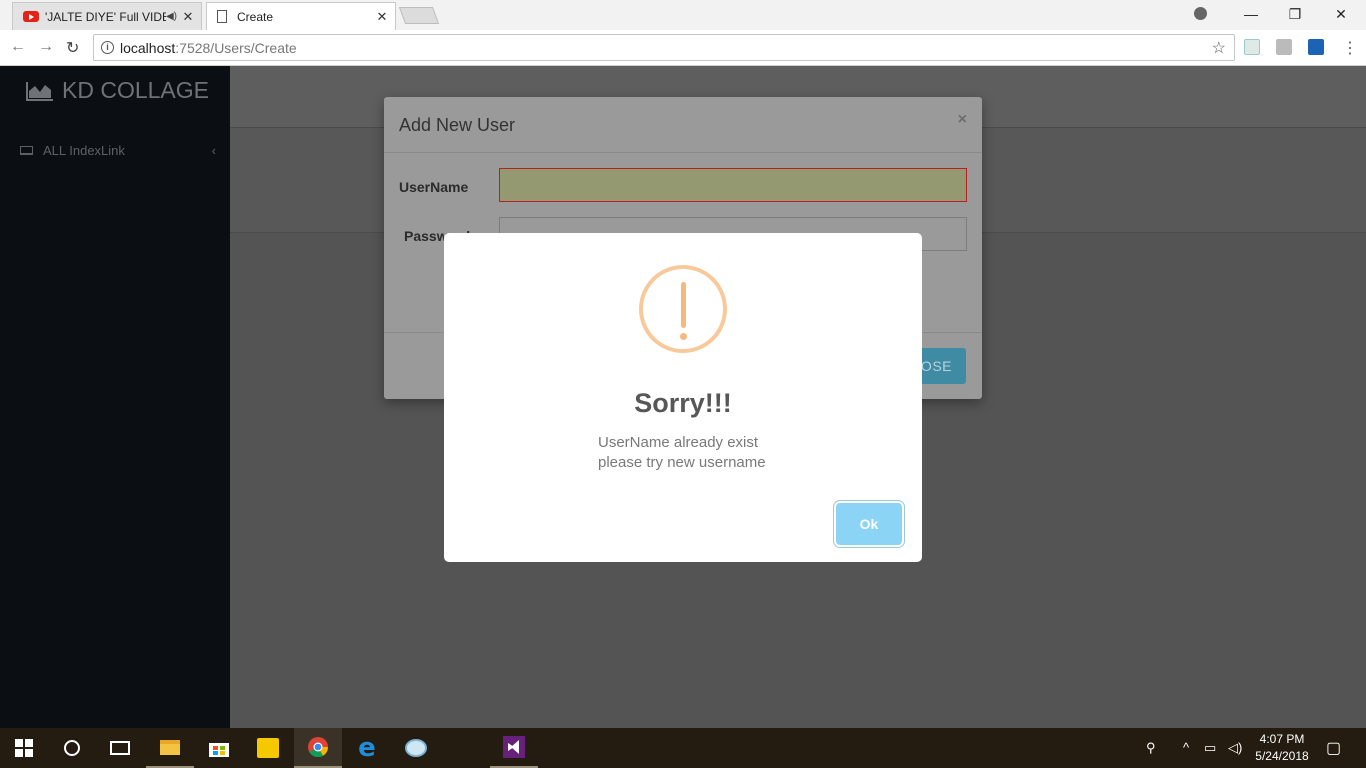 The width and height of the screenshot is (1366, 768). Describe the element at coordinates (301, 16) in the screenshot. I see `tab-create: Create ✕` at that location.